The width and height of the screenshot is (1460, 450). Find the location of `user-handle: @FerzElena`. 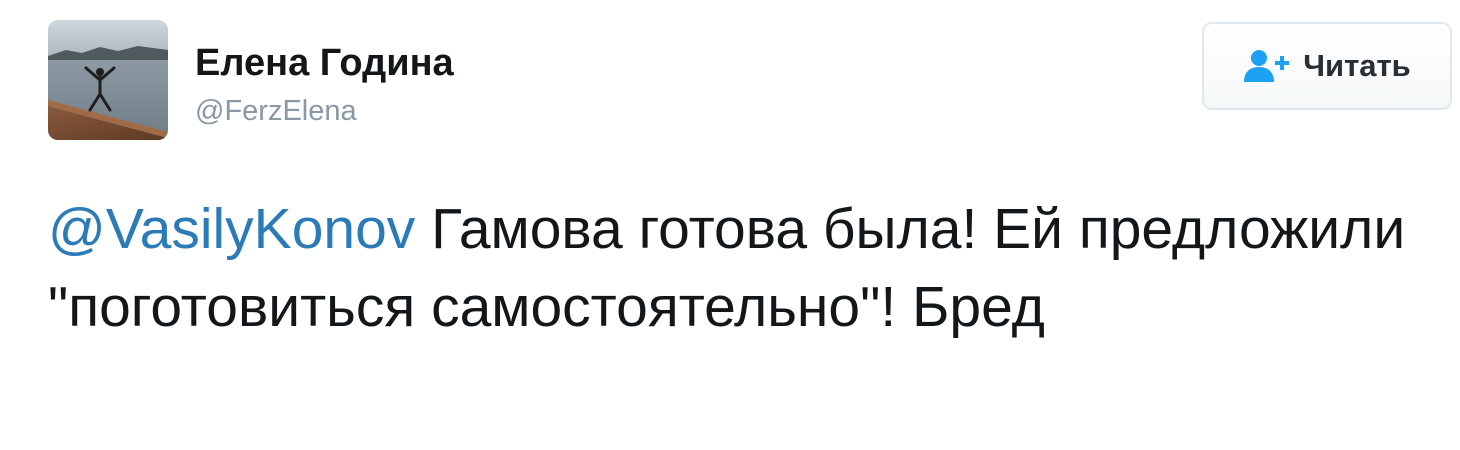

user-handle: @FerzElena is located at coordinates (324, 111).